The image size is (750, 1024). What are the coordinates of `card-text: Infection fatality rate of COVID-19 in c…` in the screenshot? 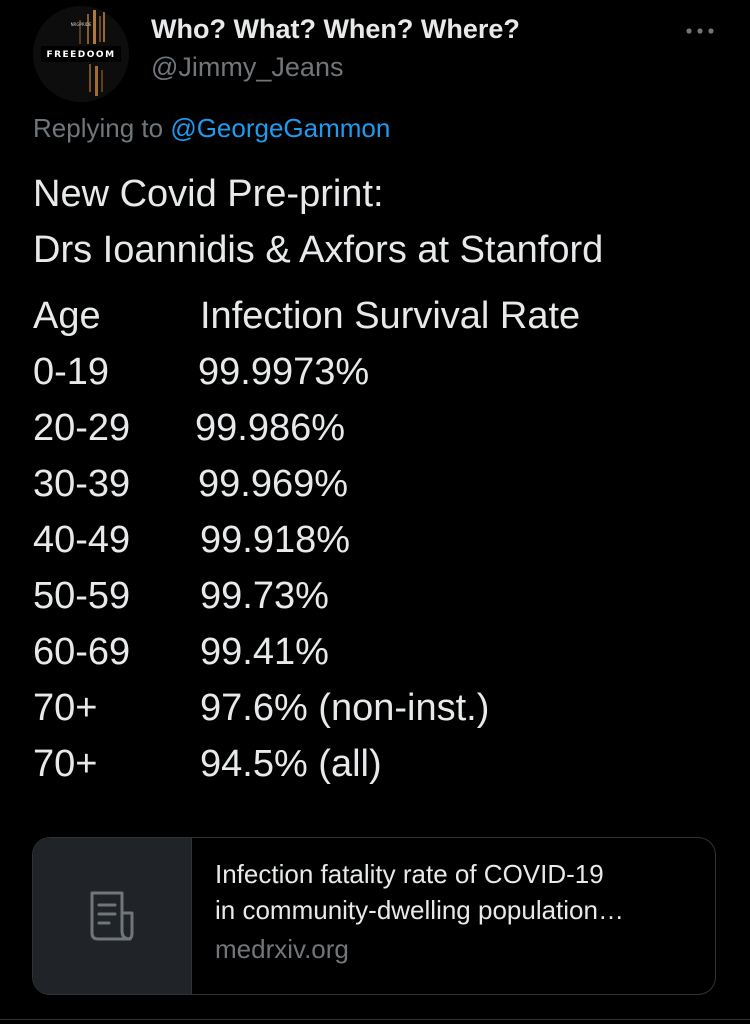 It's located at (455, 910).